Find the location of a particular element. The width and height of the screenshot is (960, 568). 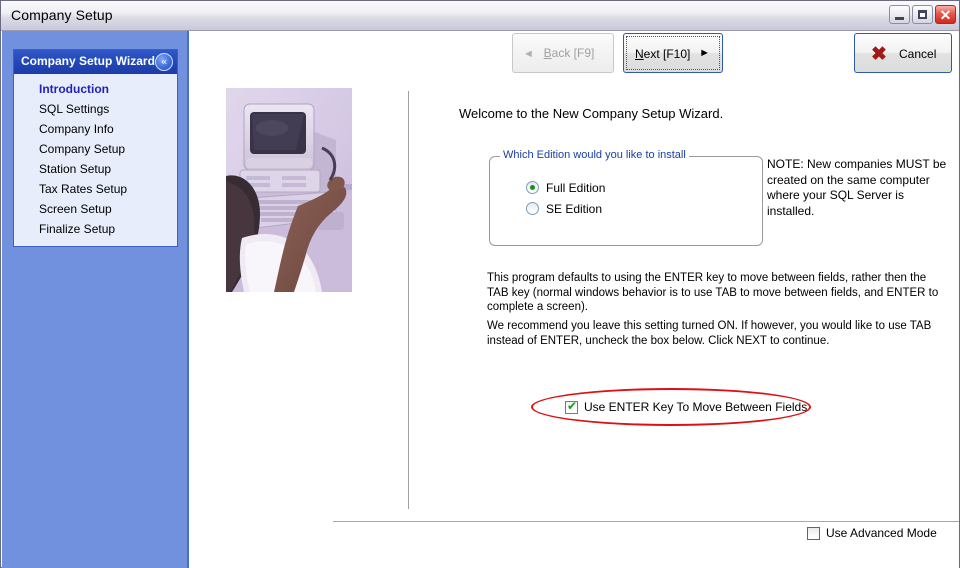

advanced-mode-checkbox-label: Use Advanced Mode is located at coordinates (881, 533).